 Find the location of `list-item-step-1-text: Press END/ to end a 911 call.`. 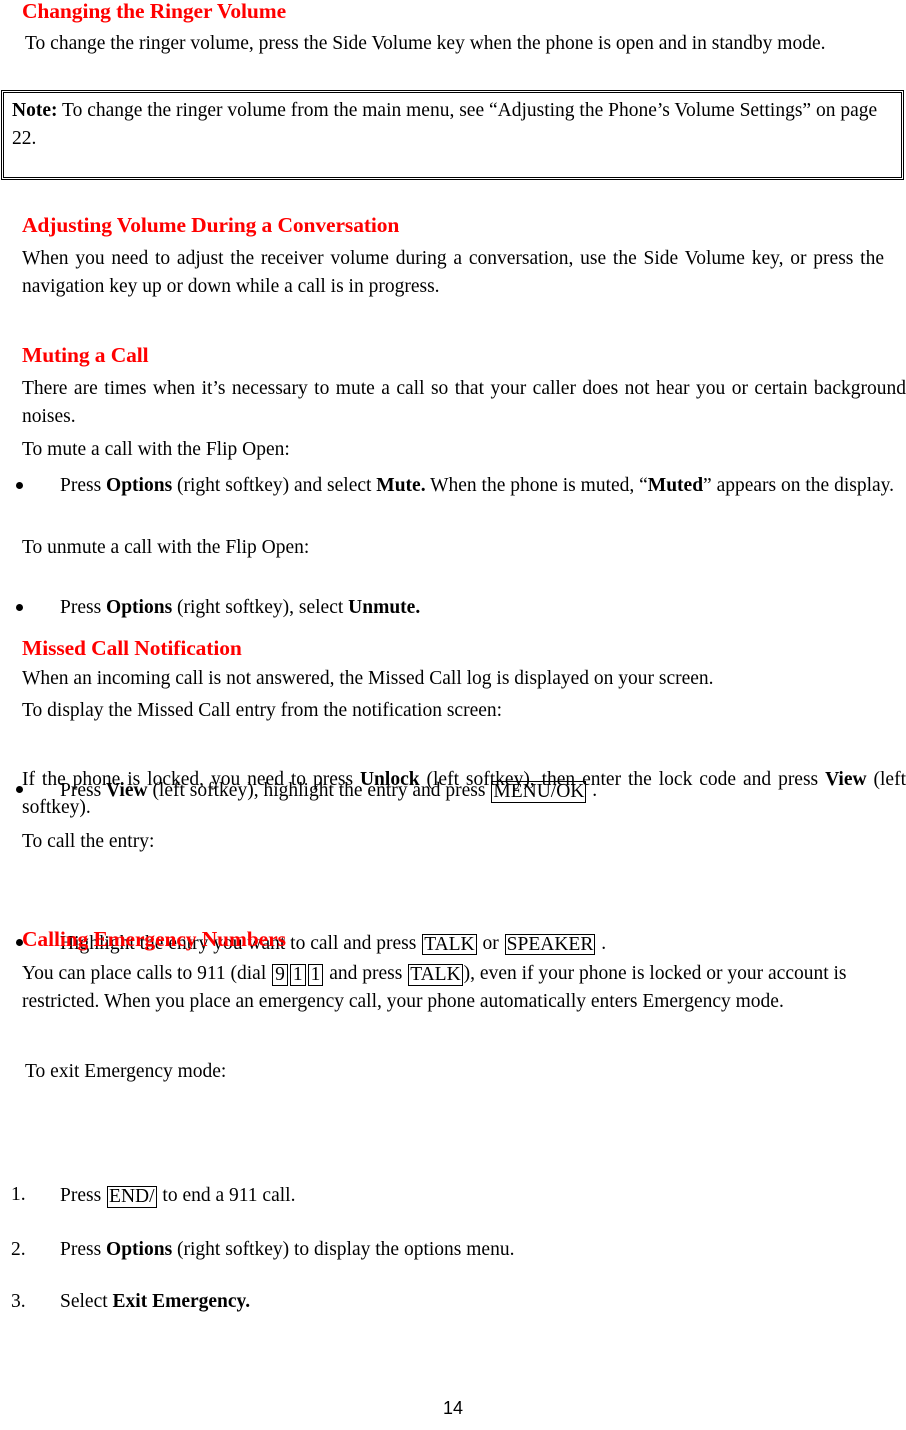

list-item-step-1-text: Press END/ to end a 911 call. is located at coordinates (178, 1196).